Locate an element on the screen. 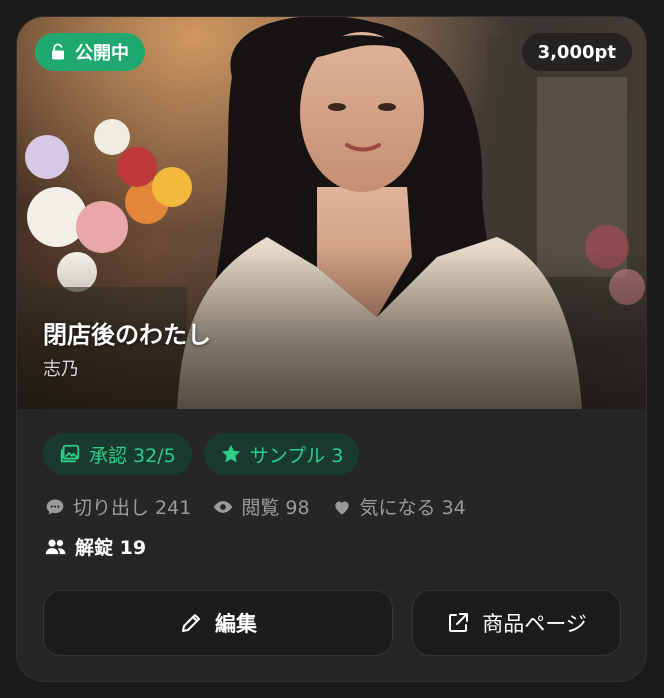 The image size is (664, 698). approval-chip-label: 承認 32/5 is located at coordinates (132, 455).